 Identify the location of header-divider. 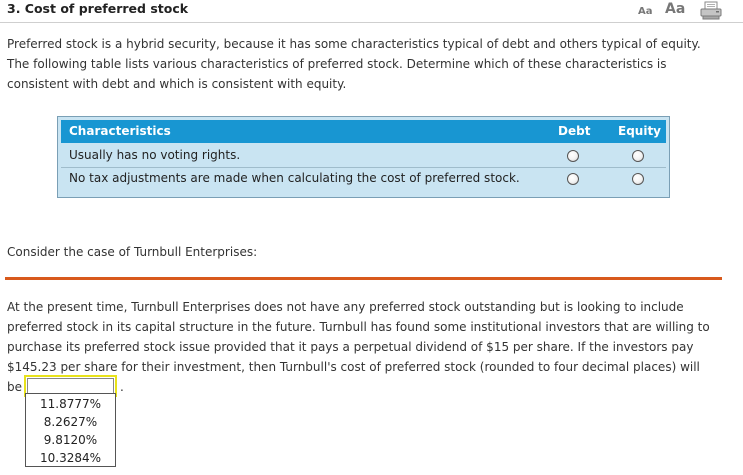
(371, 22).